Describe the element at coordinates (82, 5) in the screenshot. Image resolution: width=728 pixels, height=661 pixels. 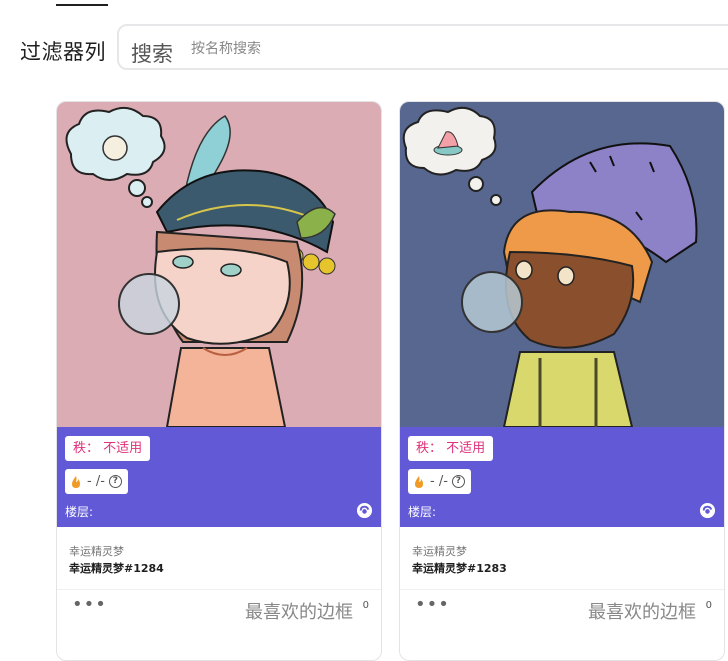
I see `active-tab-indicator` at that location.